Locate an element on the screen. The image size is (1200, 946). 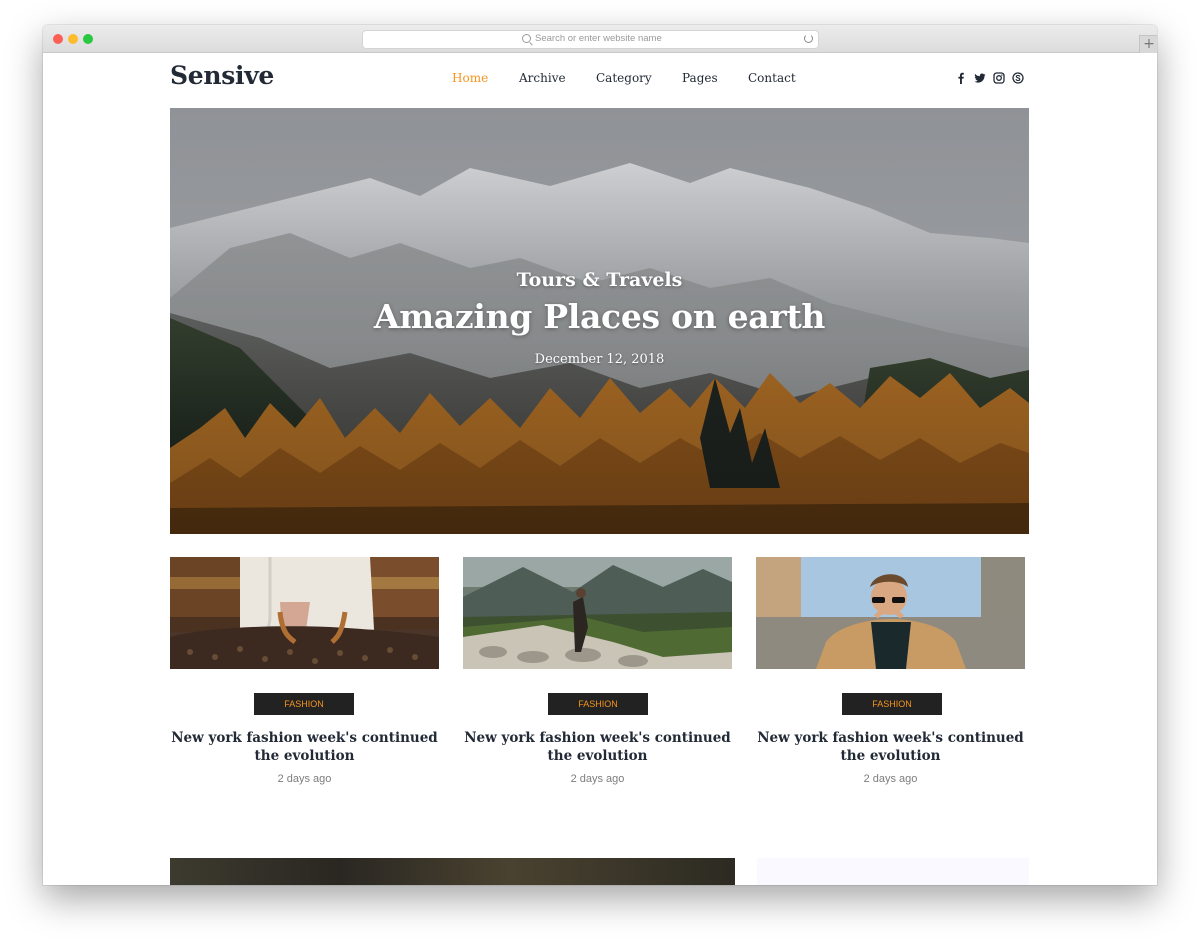
nav-contact: Contact is located at coordinates (772, 78).